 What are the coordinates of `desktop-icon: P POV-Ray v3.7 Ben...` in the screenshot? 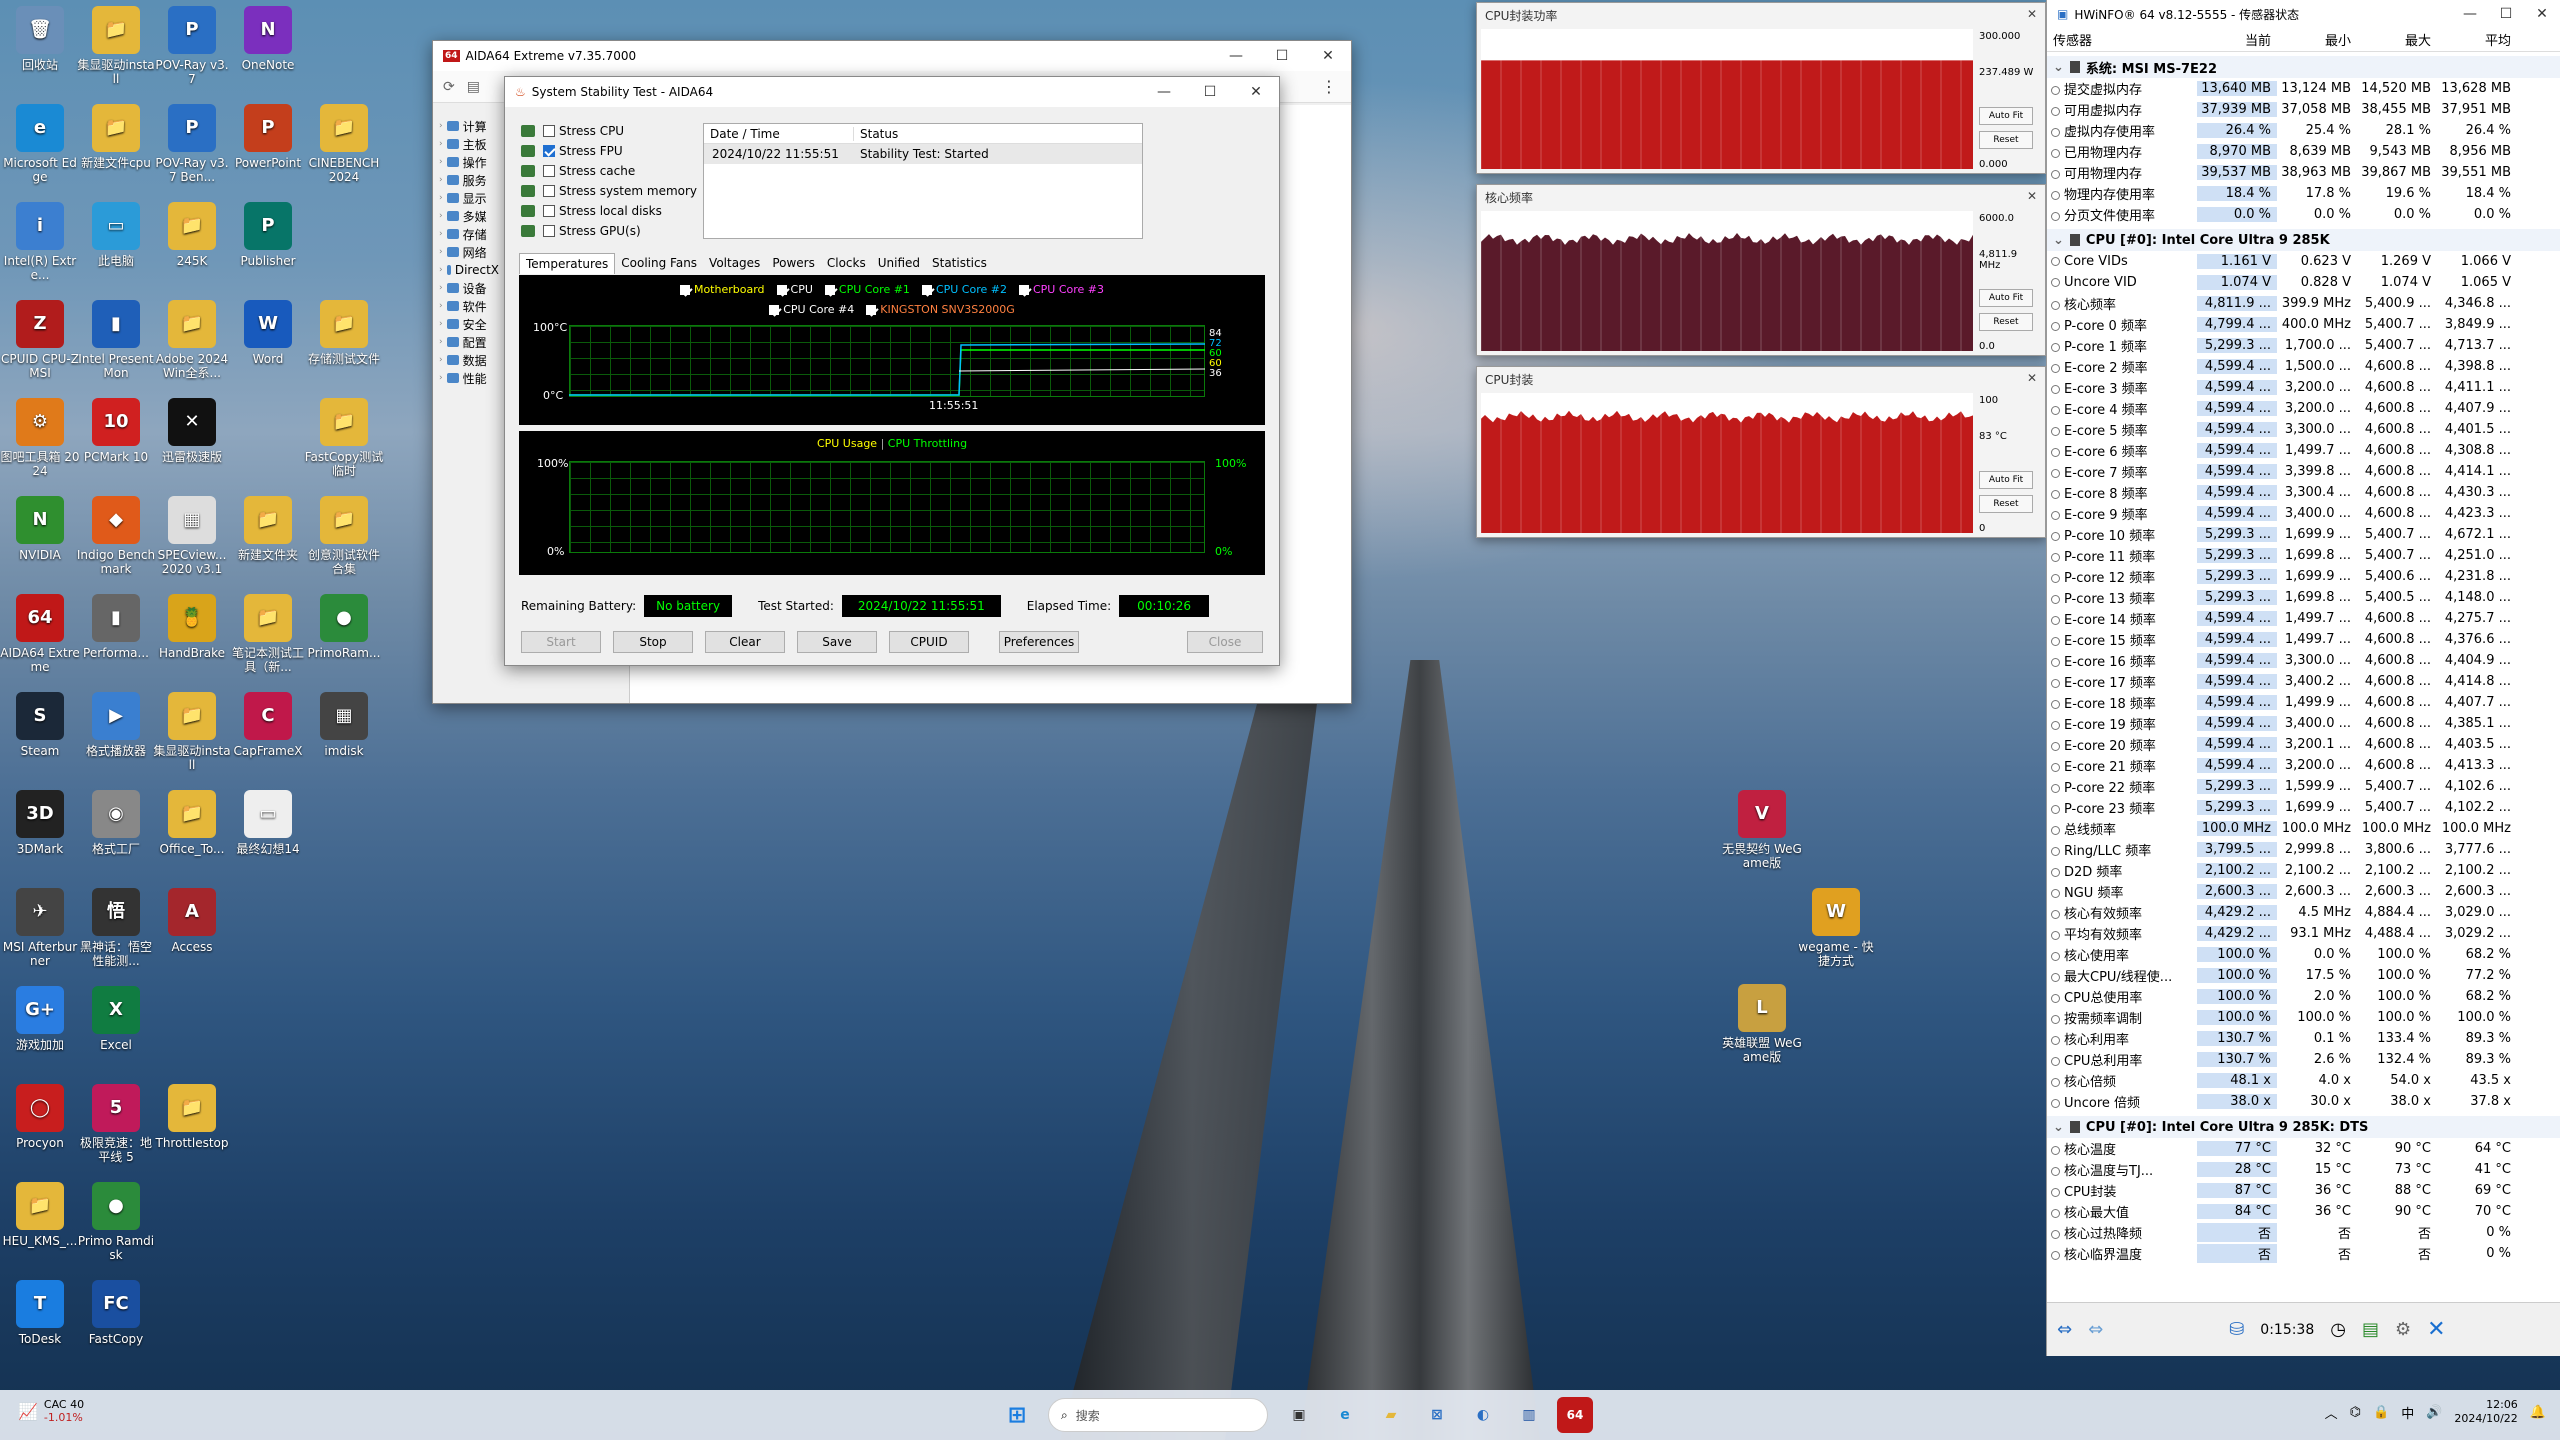 It's located at (192, 144).